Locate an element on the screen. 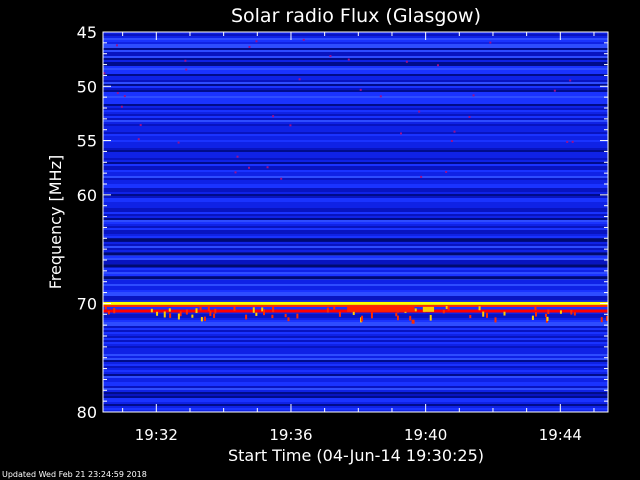 The width and height of the screenshot is (640, 480). y-tick-label: 80 is located at coordinates (87, 412).